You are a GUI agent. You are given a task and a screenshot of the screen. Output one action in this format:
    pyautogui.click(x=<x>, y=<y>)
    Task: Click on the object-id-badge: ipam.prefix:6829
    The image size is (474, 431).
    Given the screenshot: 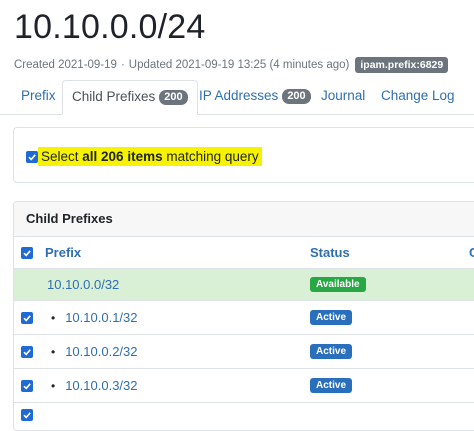 What is the action you would take?
    pyautogui.click(x=402, y=65)
    